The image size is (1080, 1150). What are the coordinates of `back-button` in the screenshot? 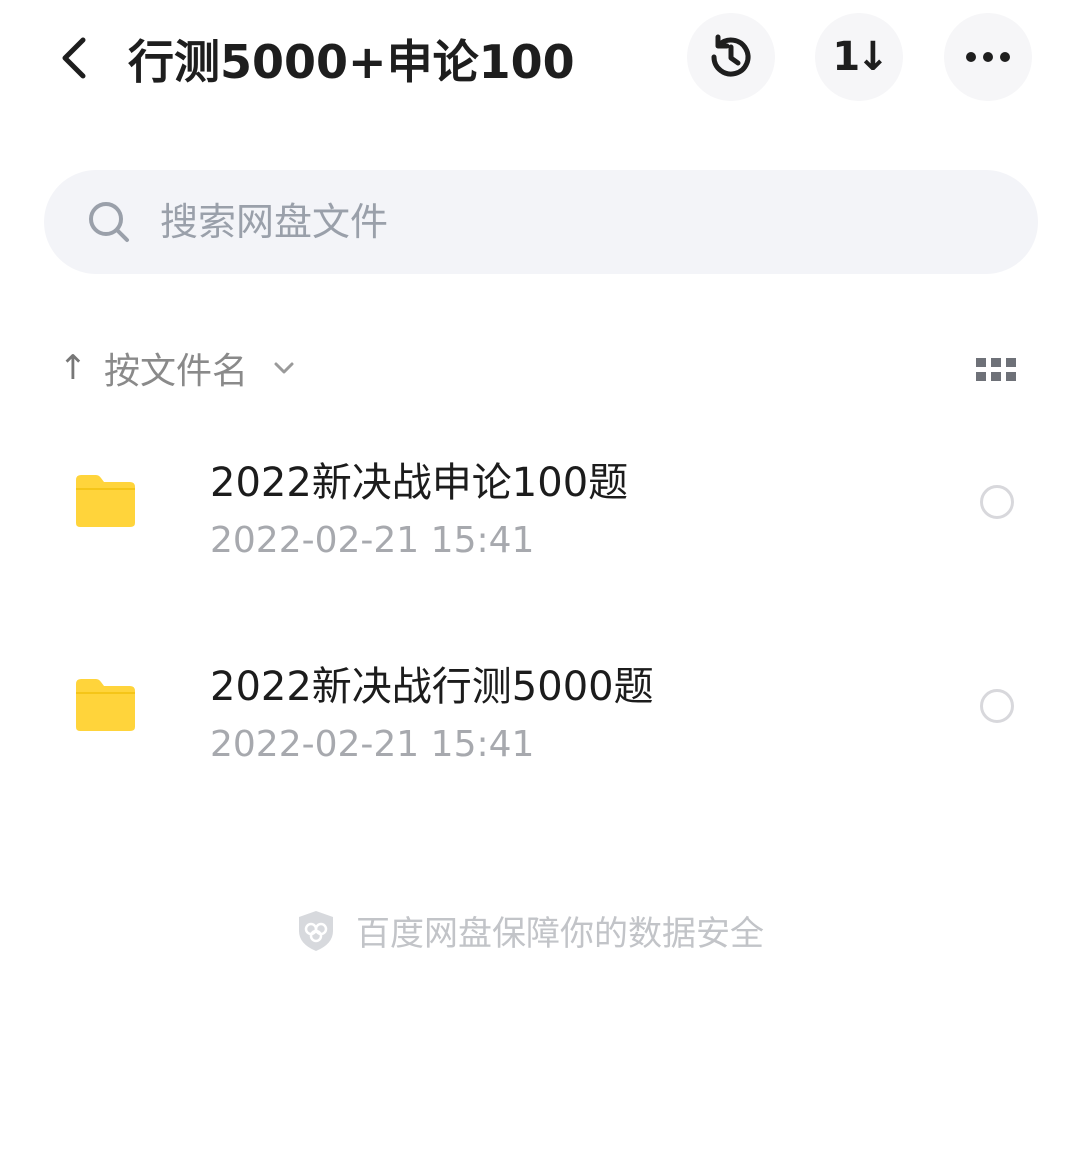 It's located at (74, 58).